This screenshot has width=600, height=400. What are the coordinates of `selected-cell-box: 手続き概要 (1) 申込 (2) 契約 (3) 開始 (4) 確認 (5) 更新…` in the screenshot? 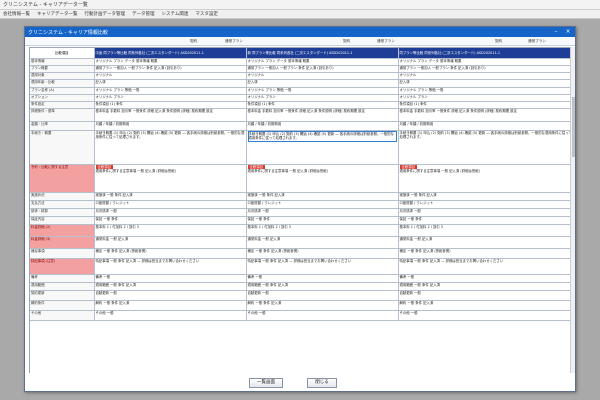 It's located at (322, 136).